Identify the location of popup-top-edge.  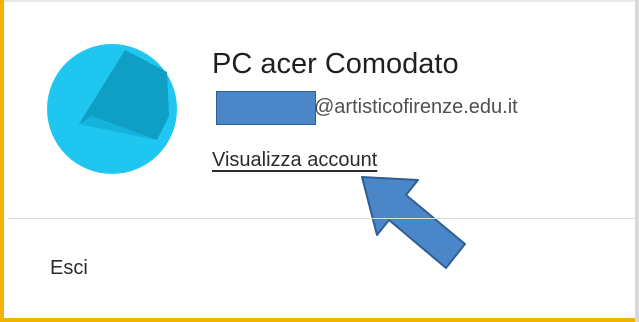
(321, 1).